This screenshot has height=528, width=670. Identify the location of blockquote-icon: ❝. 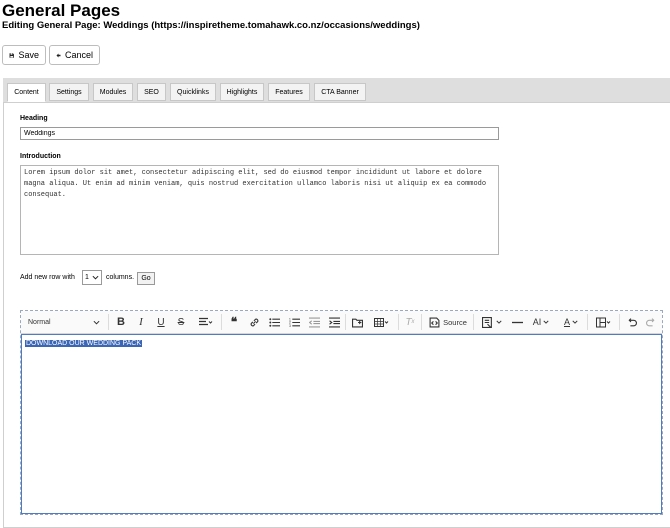
(234, 322).